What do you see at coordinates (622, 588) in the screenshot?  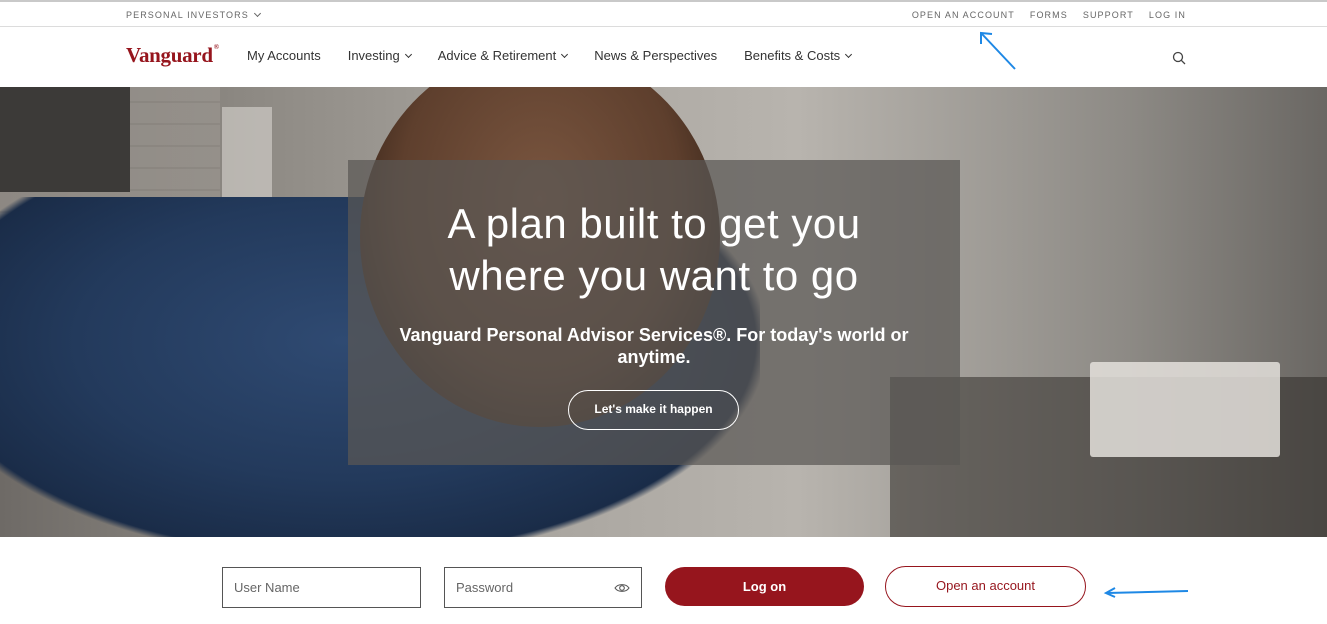 I see `show-password-eye-icon` at bounding box center [622, 588].